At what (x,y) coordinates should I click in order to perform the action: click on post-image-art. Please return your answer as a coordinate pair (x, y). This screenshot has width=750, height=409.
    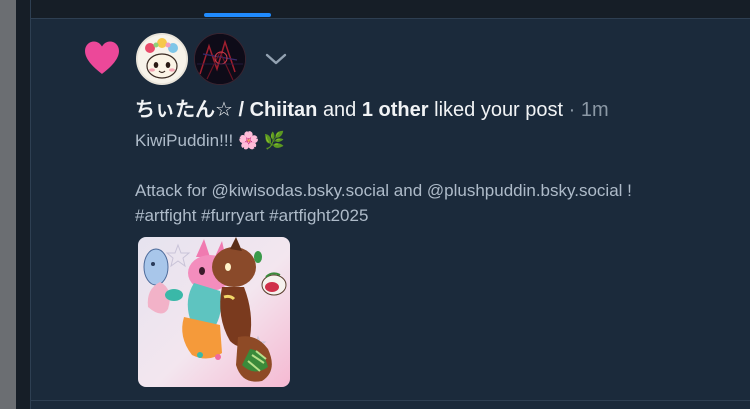
    Looking at the image, I should click on (214, 312).